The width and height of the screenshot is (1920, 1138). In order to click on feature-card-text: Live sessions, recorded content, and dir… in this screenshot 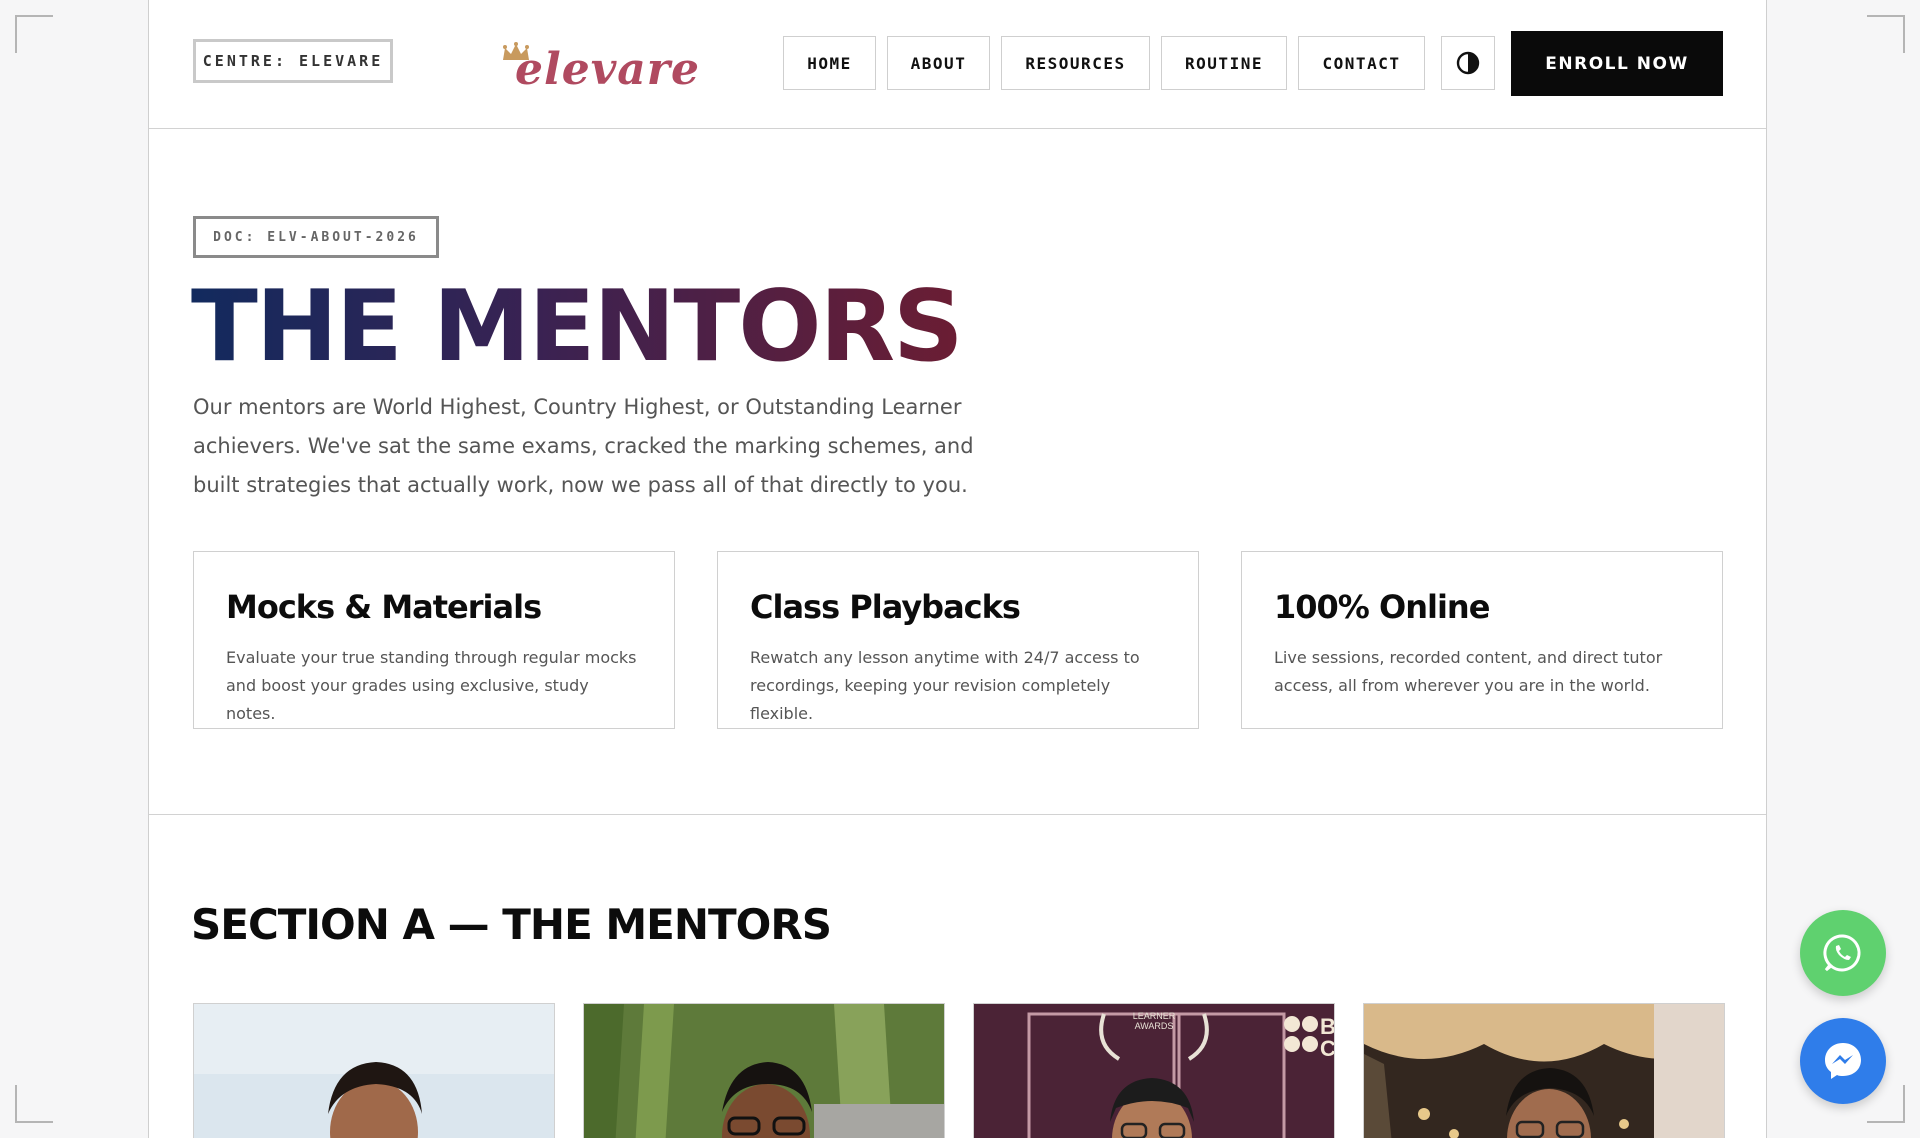, I will do `click(1468, 671)`.